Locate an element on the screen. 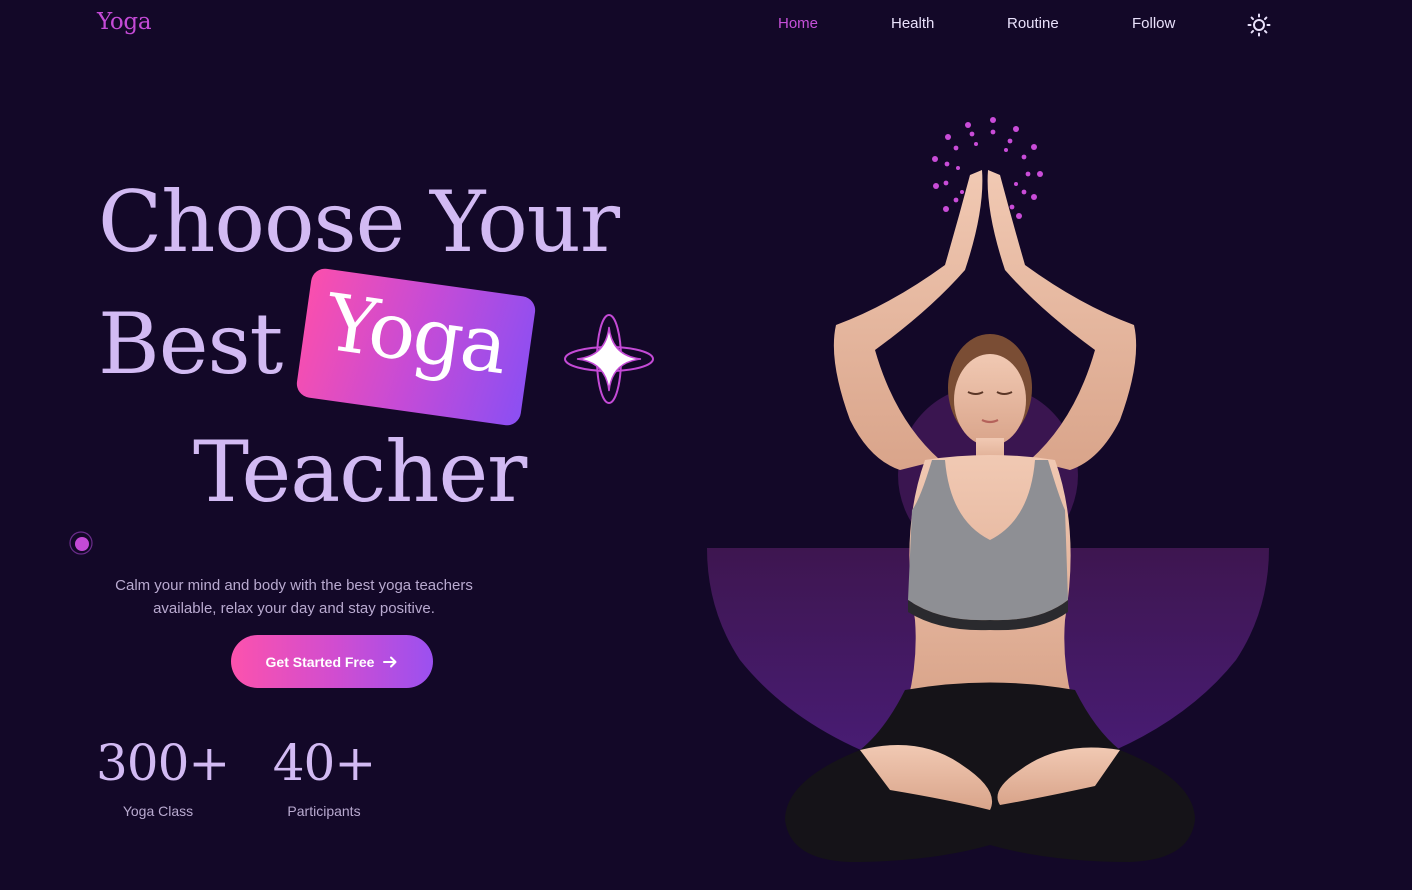 The height and width of the screenshot is (890, 1412). theme-toggle-button is located at coordinates (1259, 25).